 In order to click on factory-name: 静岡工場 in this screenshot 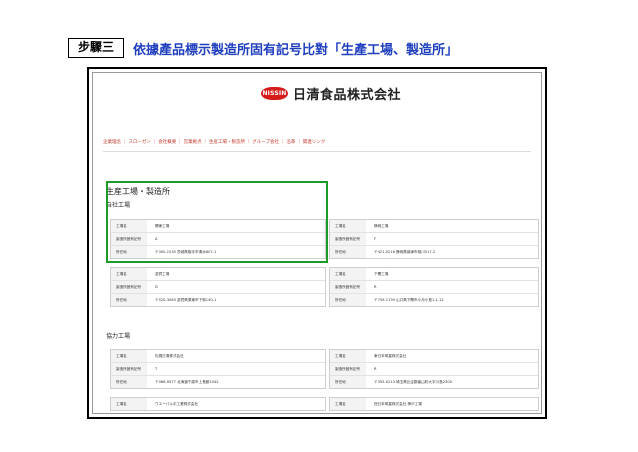, I will do `click(381, 226)`.